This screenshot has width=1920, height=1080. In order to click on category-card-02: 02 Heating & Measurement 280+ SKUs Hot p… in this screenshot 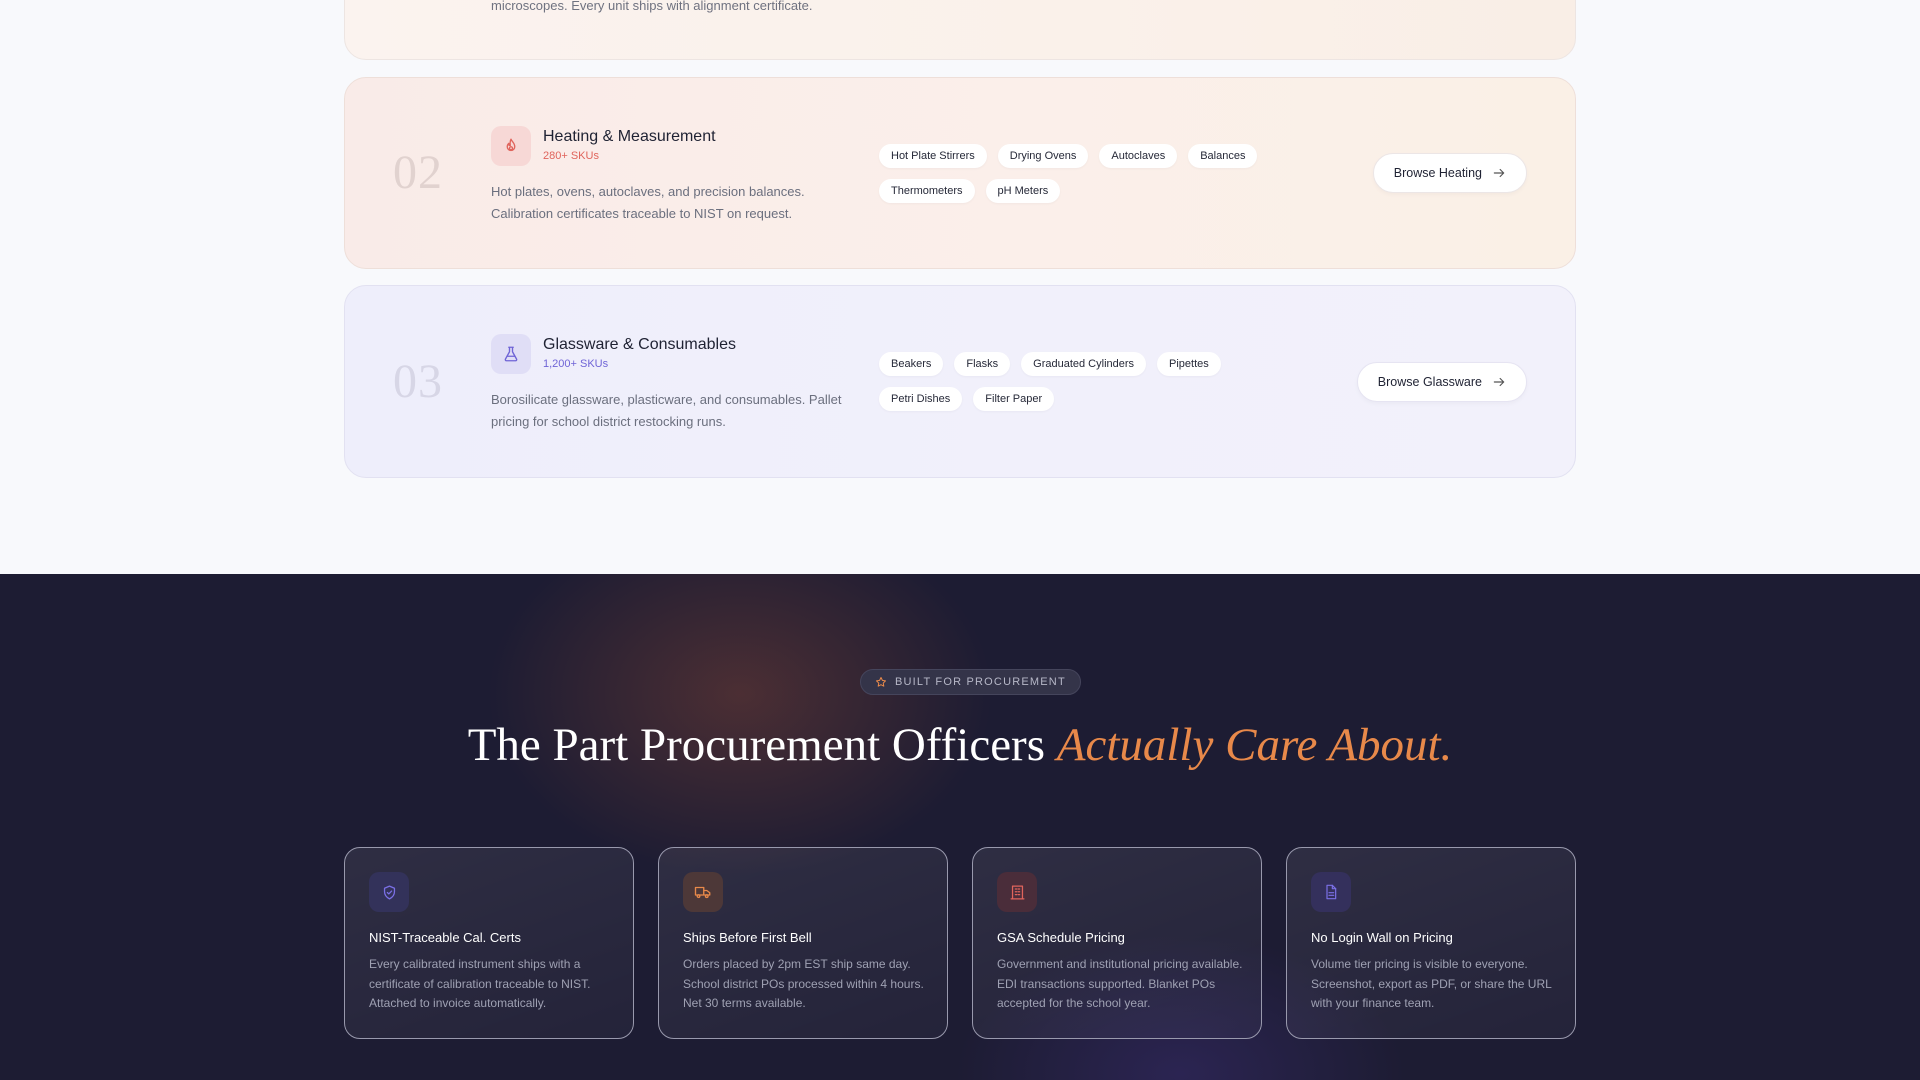, I will do `click(960, 173)`.